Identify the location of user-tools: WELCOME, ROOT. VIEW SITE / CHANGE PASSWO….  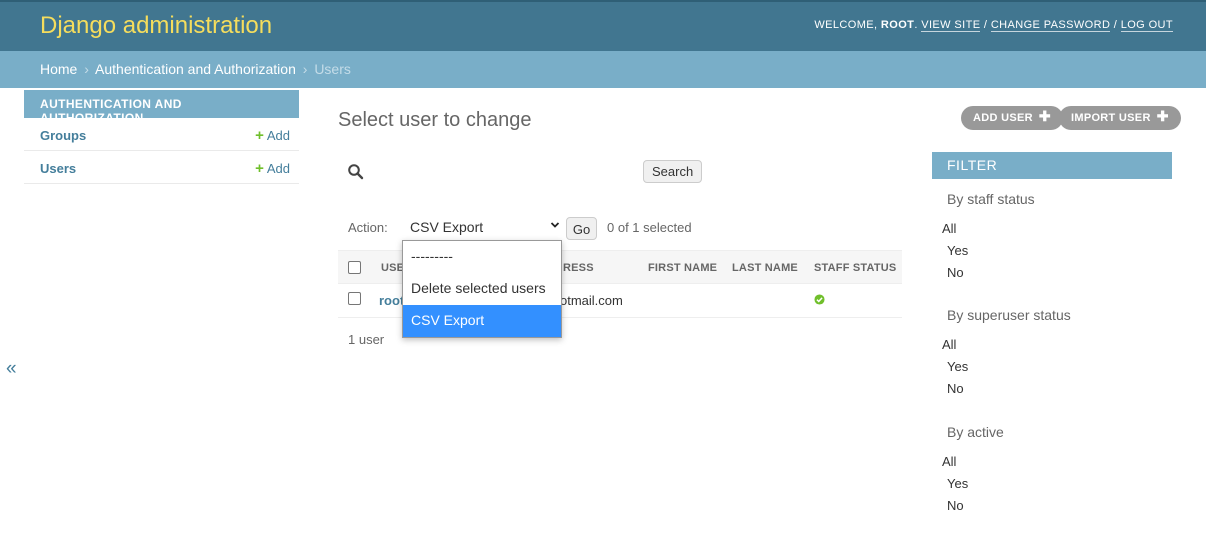
(993, 25).